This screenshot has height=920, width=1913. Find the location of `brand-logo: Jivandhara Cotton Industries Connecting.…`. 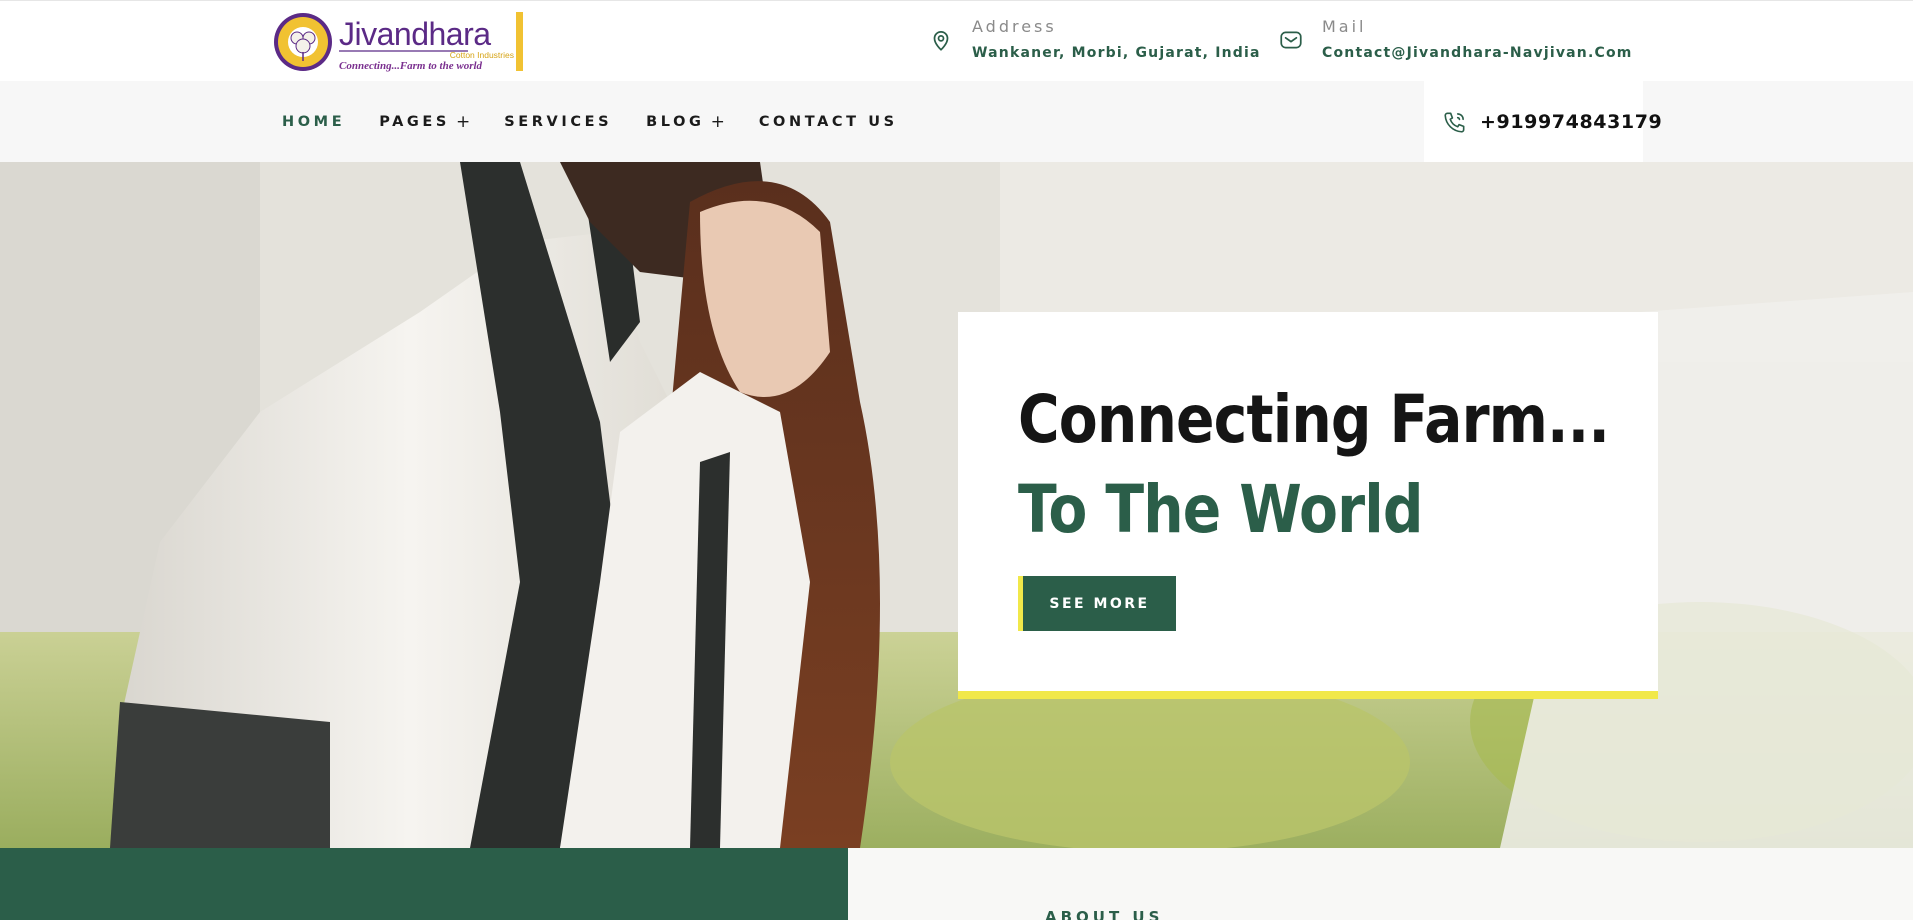

brand-logo: Jivandhara Cotton Industries Connecting.… is located at coordinates (399, 42).